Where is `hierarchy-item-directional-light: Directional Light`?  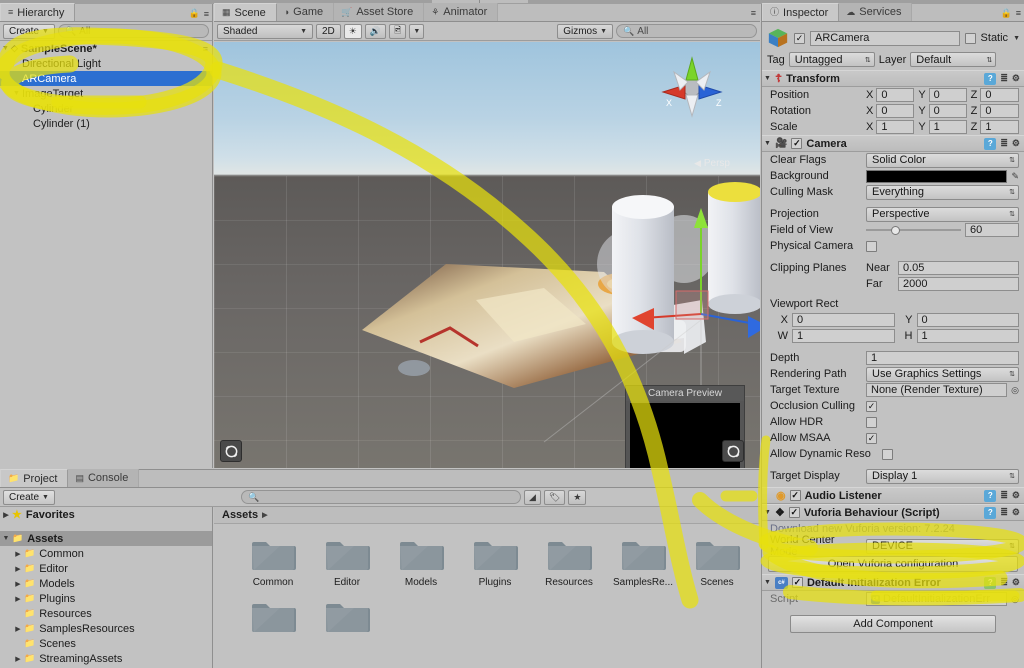
hierarchy-item-directional-light: Directional Light is located at coordinates (106, 63).